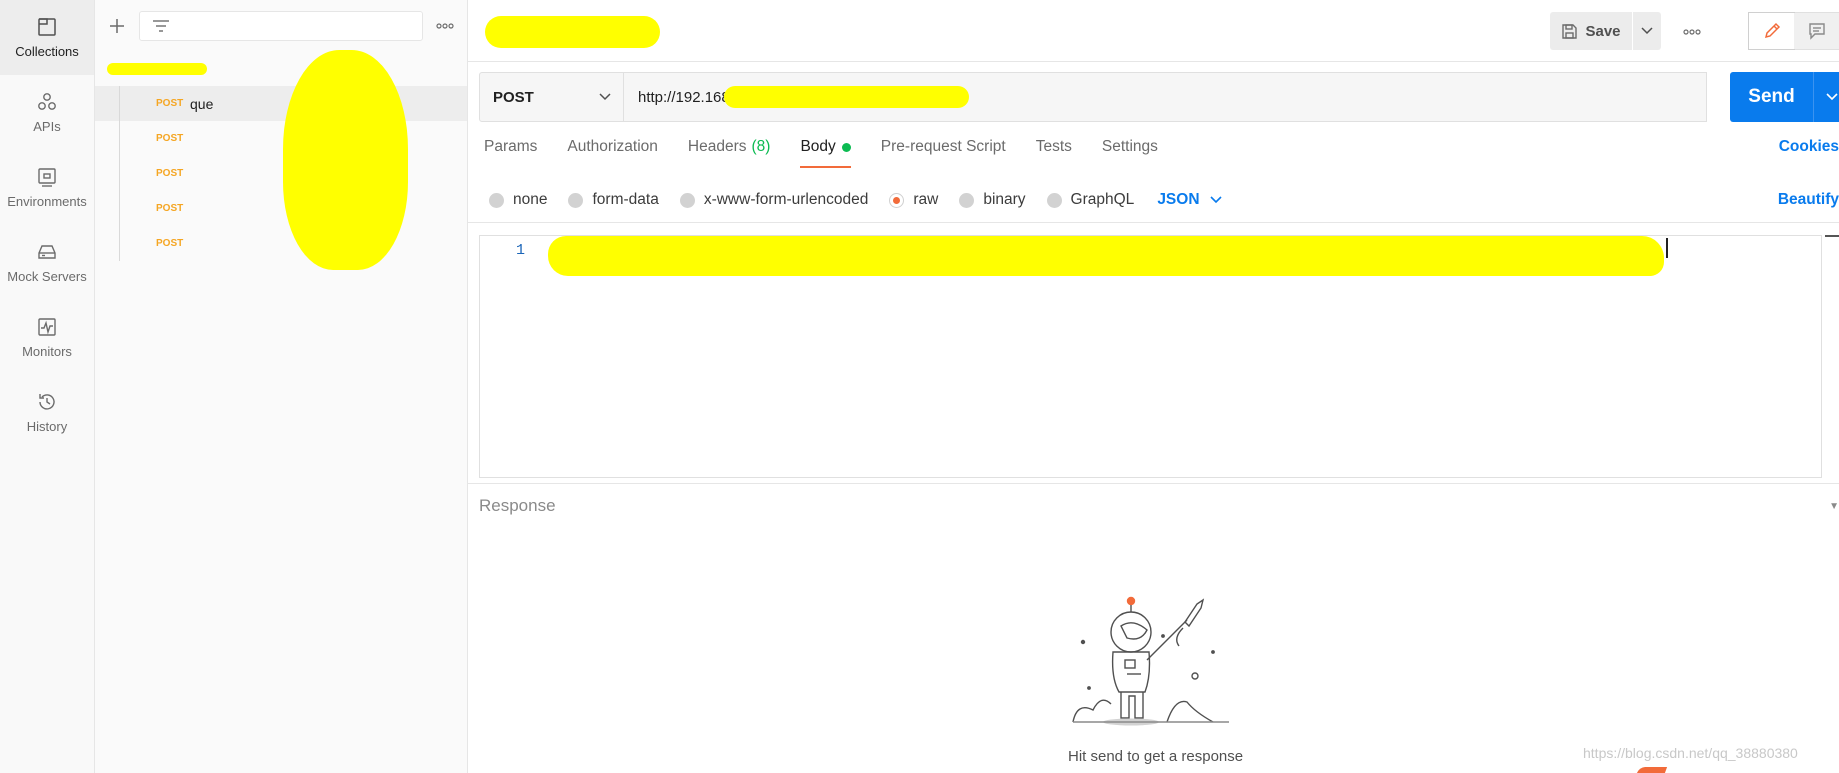  Describe the element at coordinates (846, 147) in the screenshot. I see `body-indicator-dot` at that location.